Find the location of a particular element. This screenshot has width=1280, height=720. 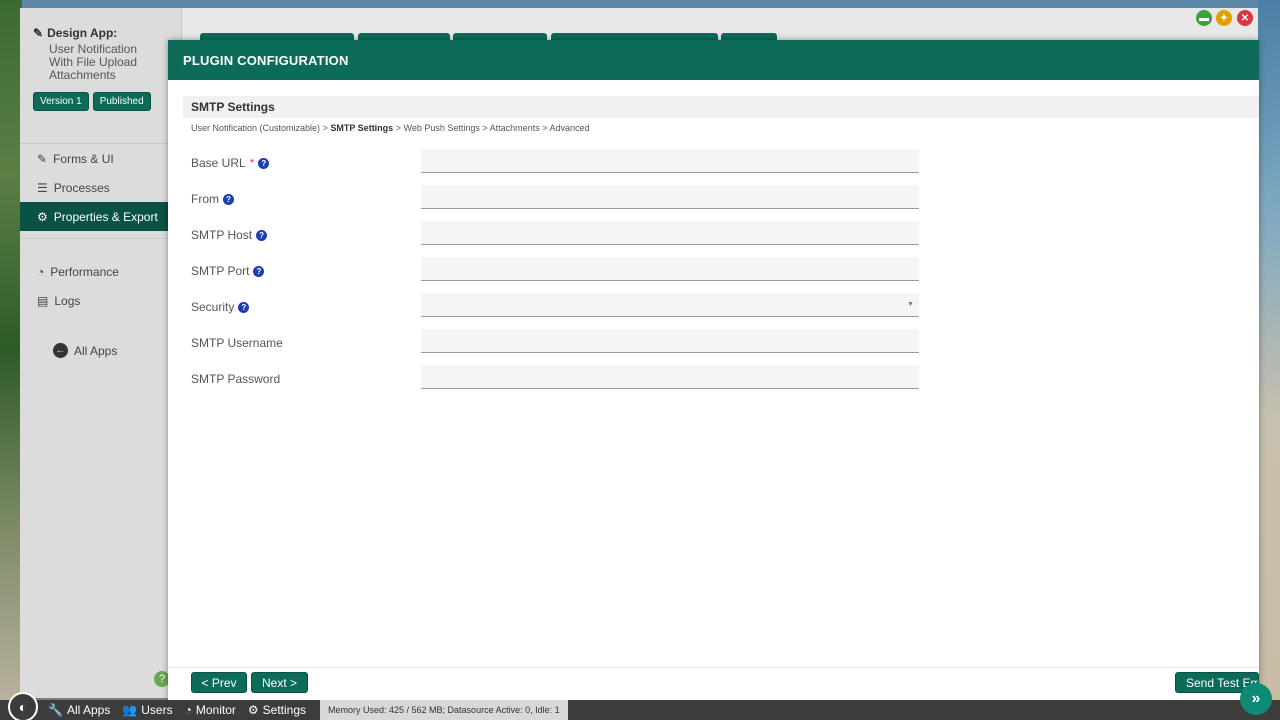

taskbar-settings: ⚙ Settings is located at coordinates (277, 710).